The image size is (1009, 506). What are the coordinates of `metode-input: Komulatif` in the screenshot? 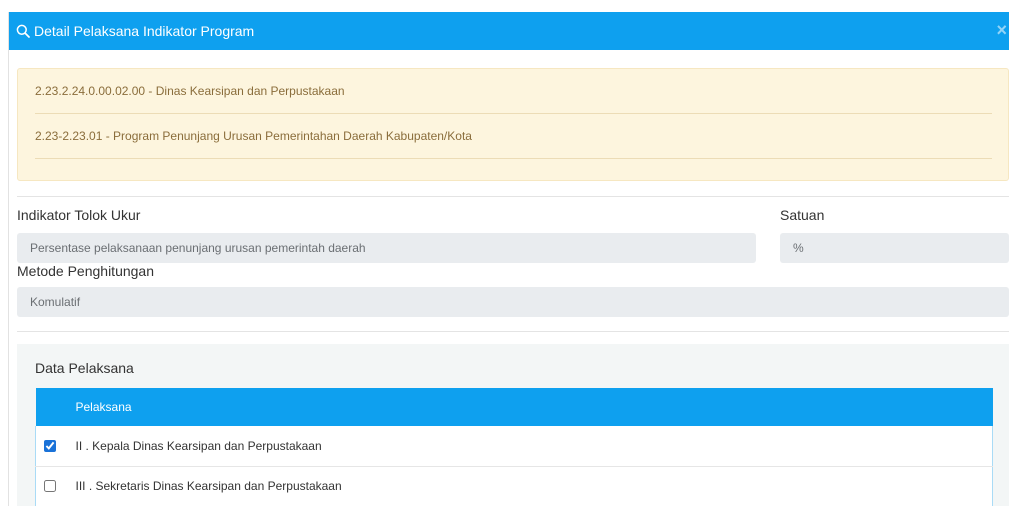 It's located at (513, 302).